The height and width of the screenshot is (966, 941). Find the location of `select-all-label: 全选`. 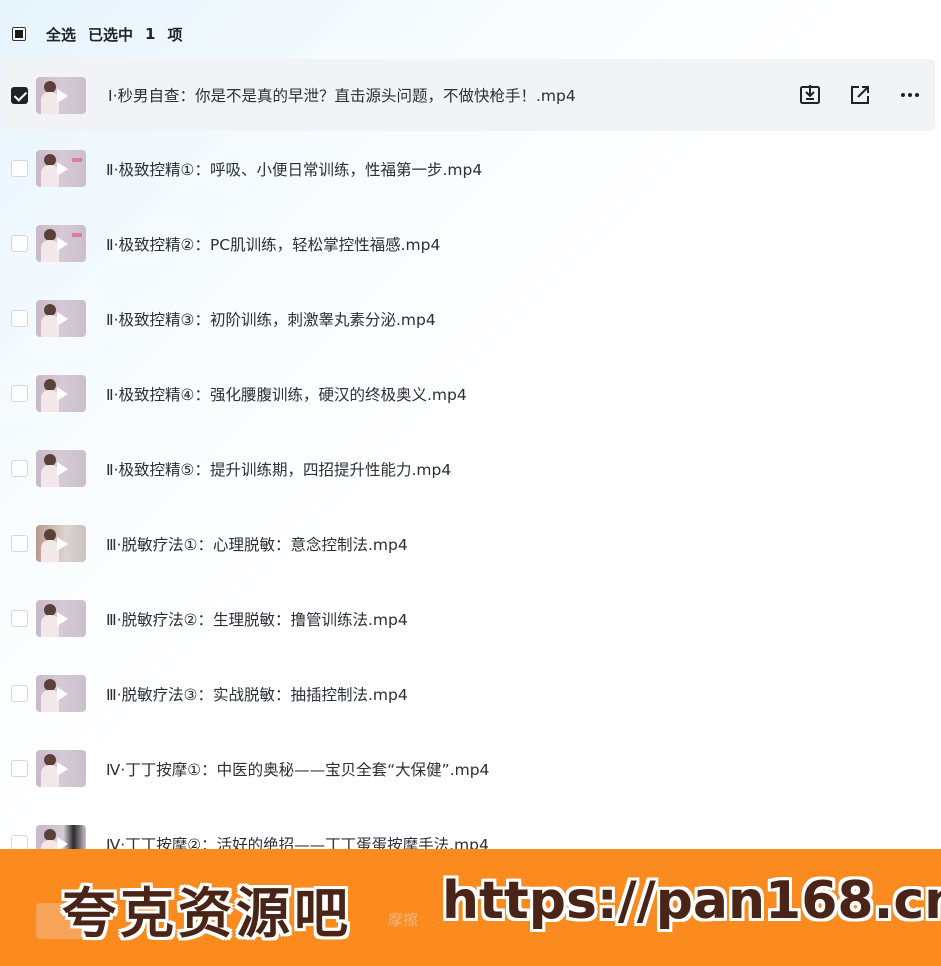

select-all-label: 全选 is located at coordinates (61, 34).